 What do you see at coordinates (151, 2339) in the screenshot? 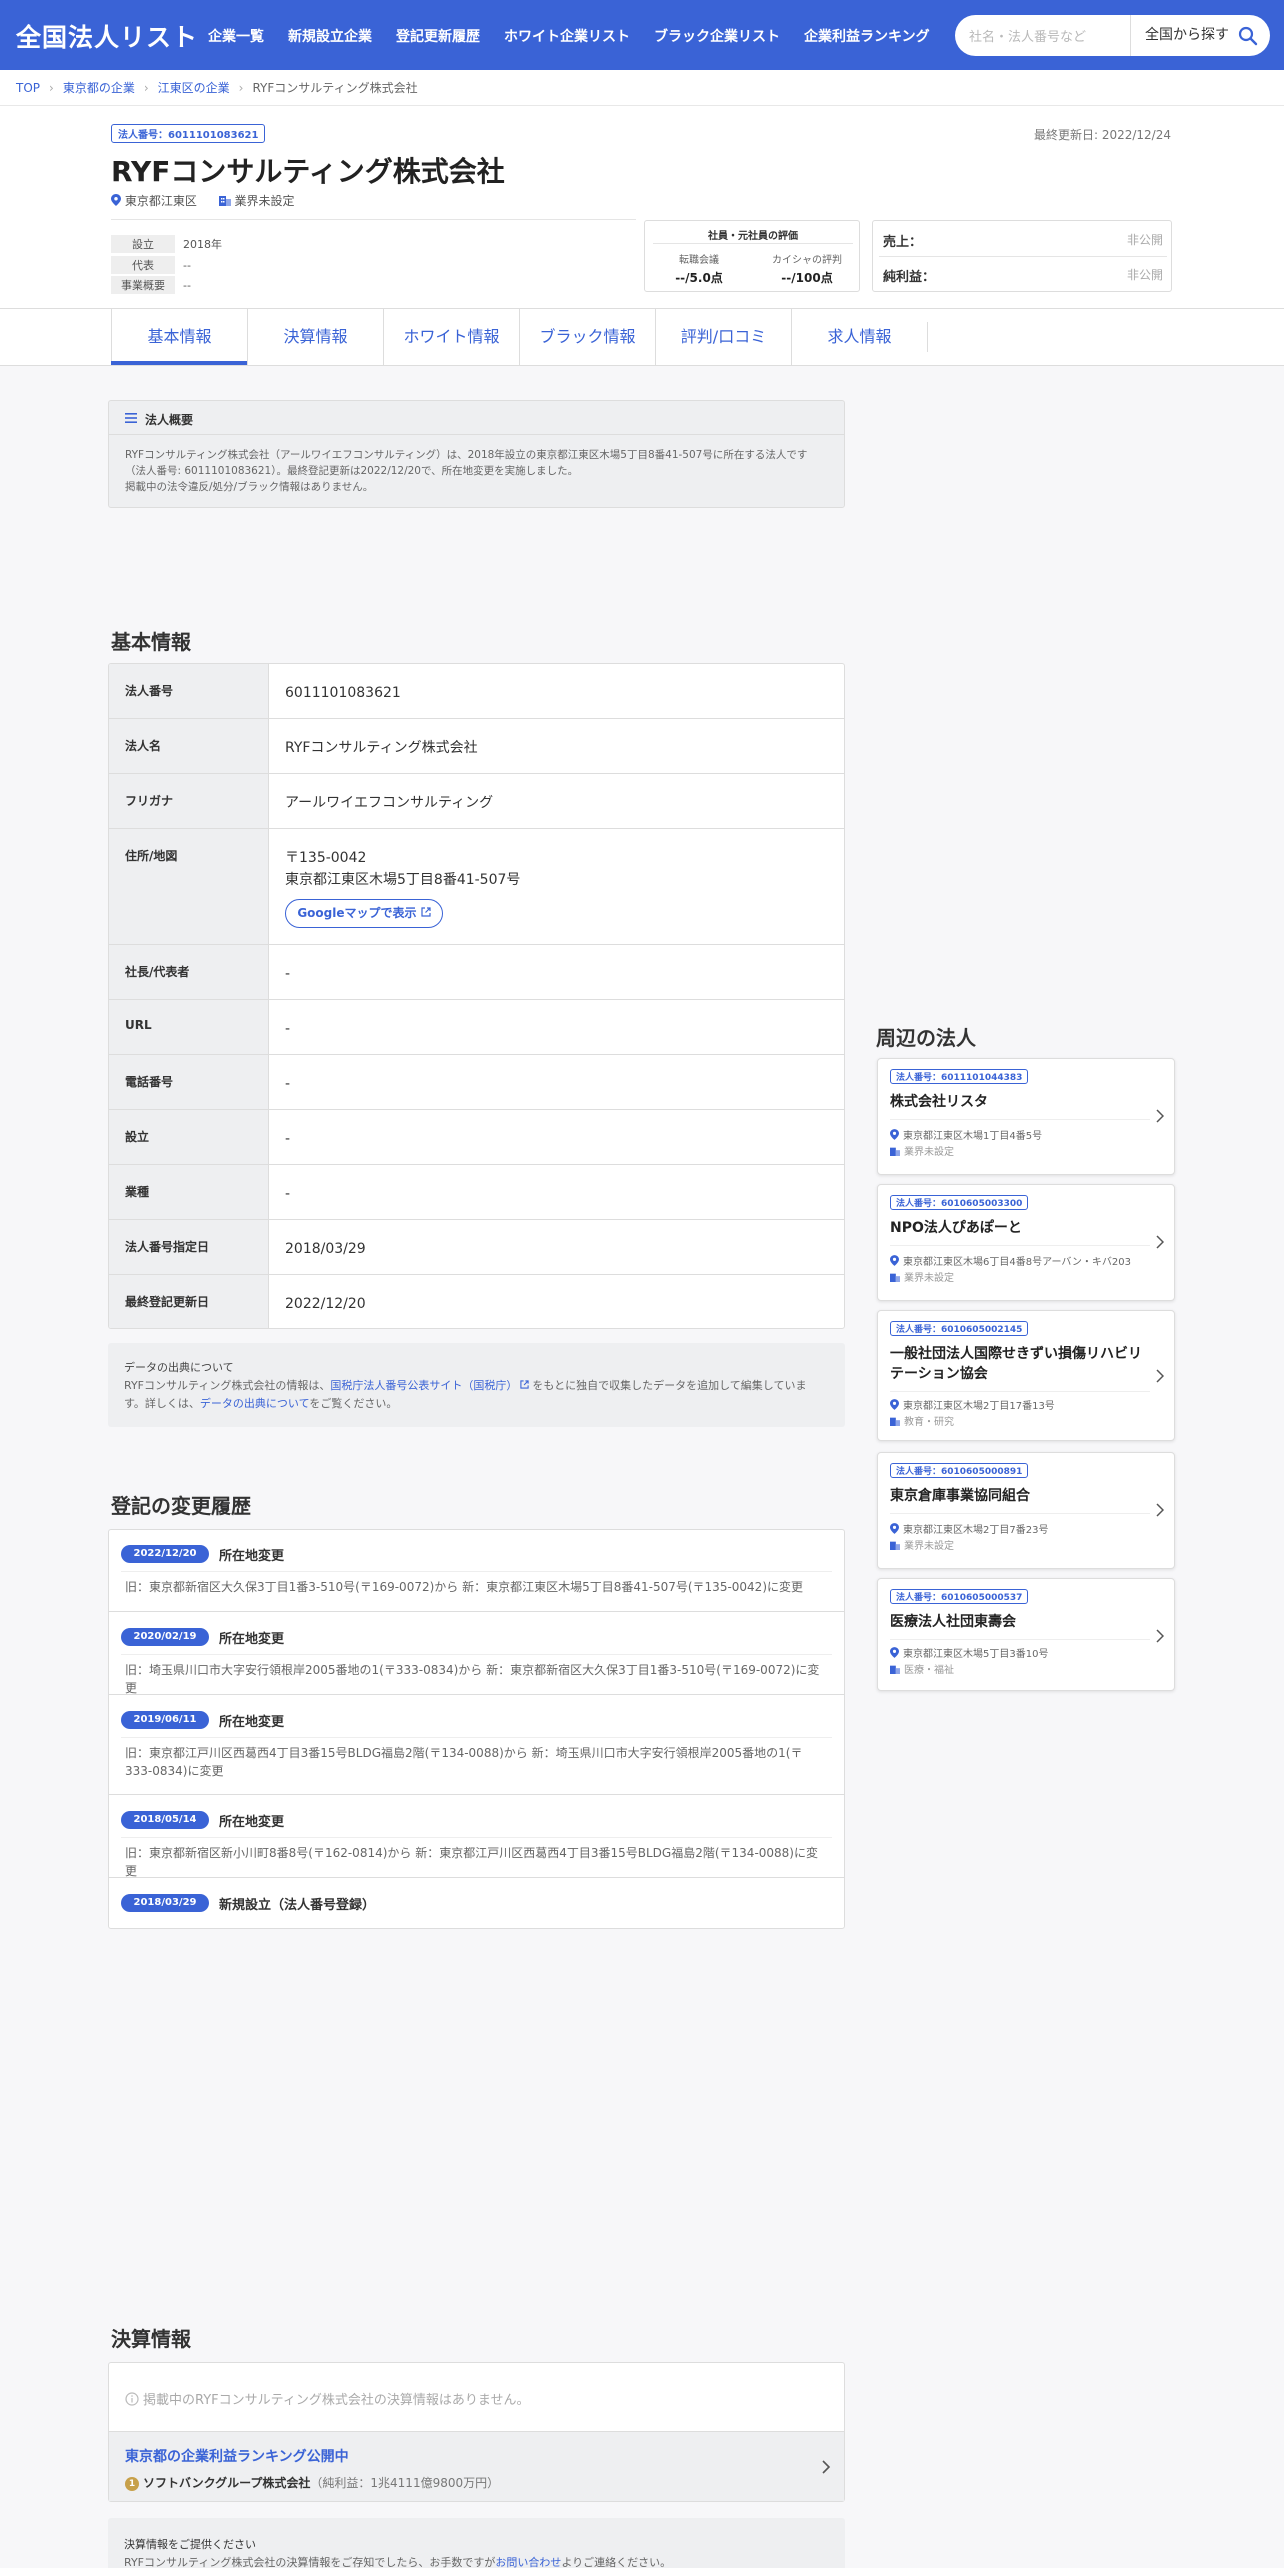
I see `settlement-heading: 決算情報` at bounding box center [151, 2339].